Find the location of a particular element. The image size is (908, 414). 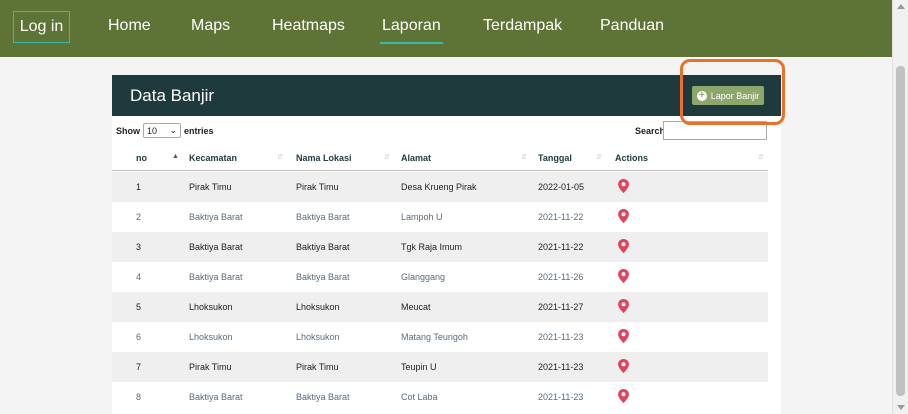

cell-tanggal: 2021-11-27 is located at coordinates (561, 307).